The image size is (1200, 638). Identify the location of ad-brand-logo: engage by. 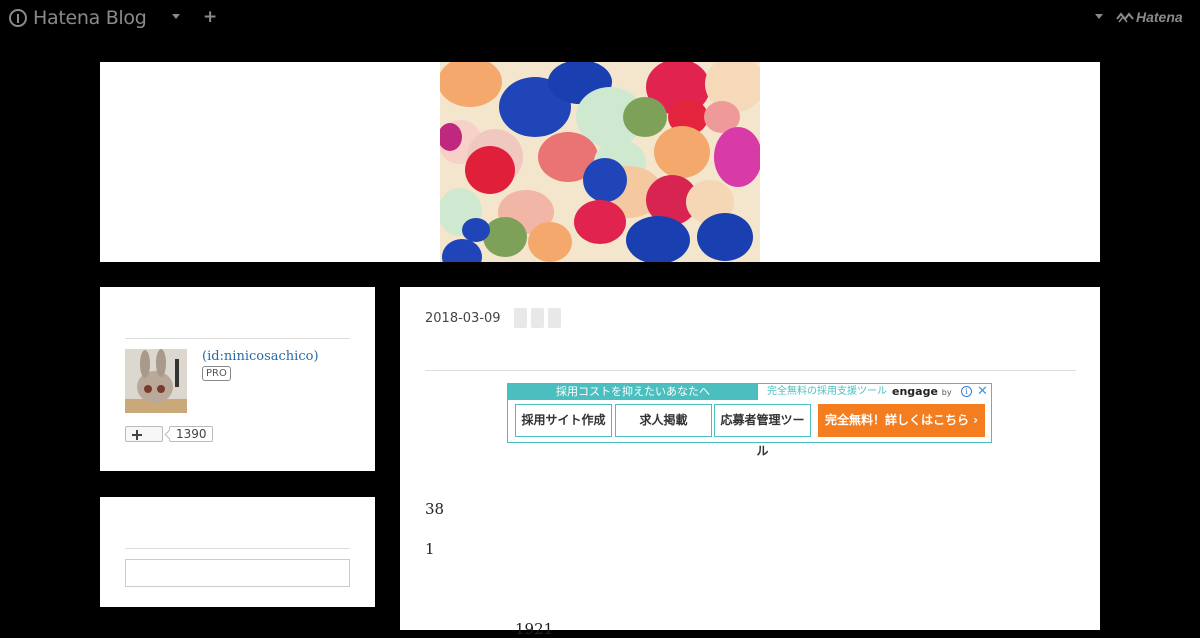
(922, 392).